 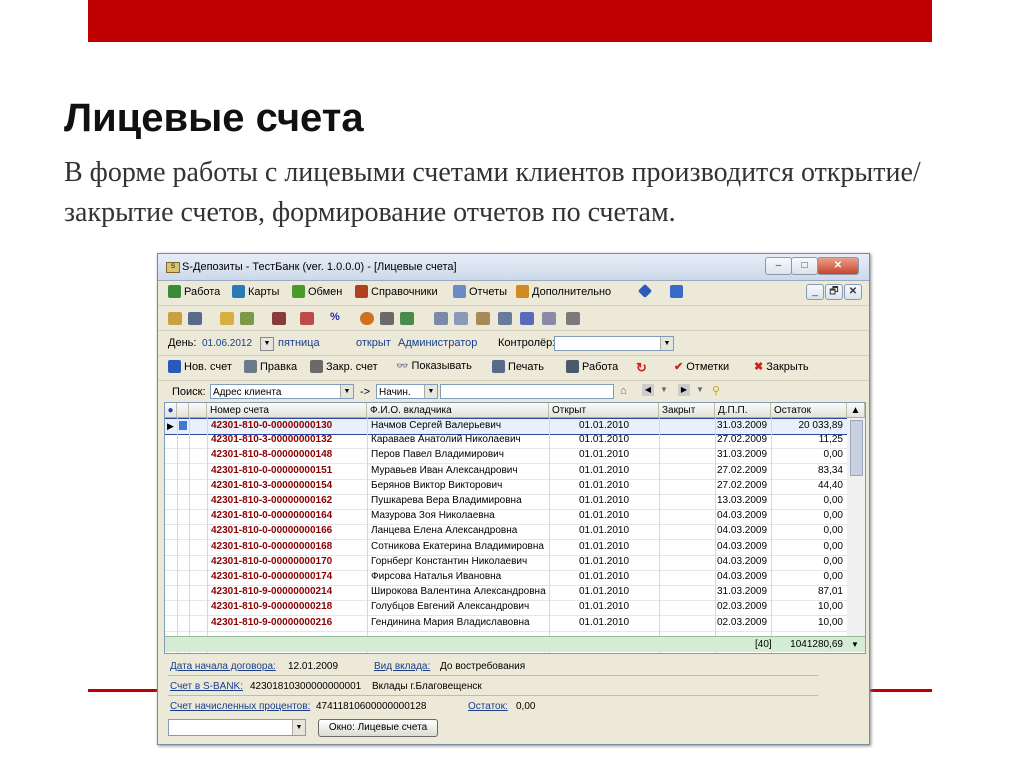 I want to click on interest-account-value: 47411810600000000128, so click(x=371, y=706).